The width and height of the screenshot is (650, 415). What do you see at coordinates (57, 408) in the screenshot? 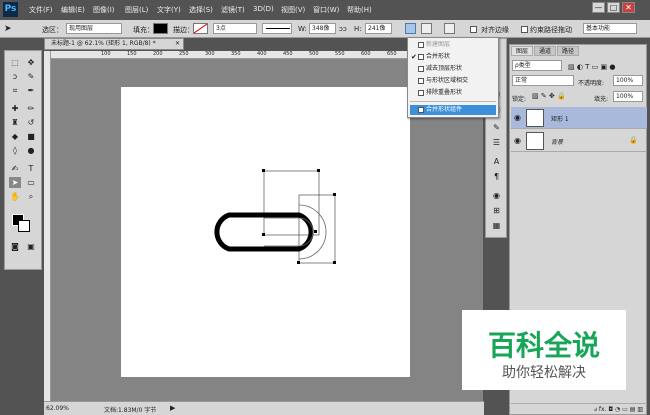
I see `zoom-level: 62.09%` at bounding box center [57, 408].